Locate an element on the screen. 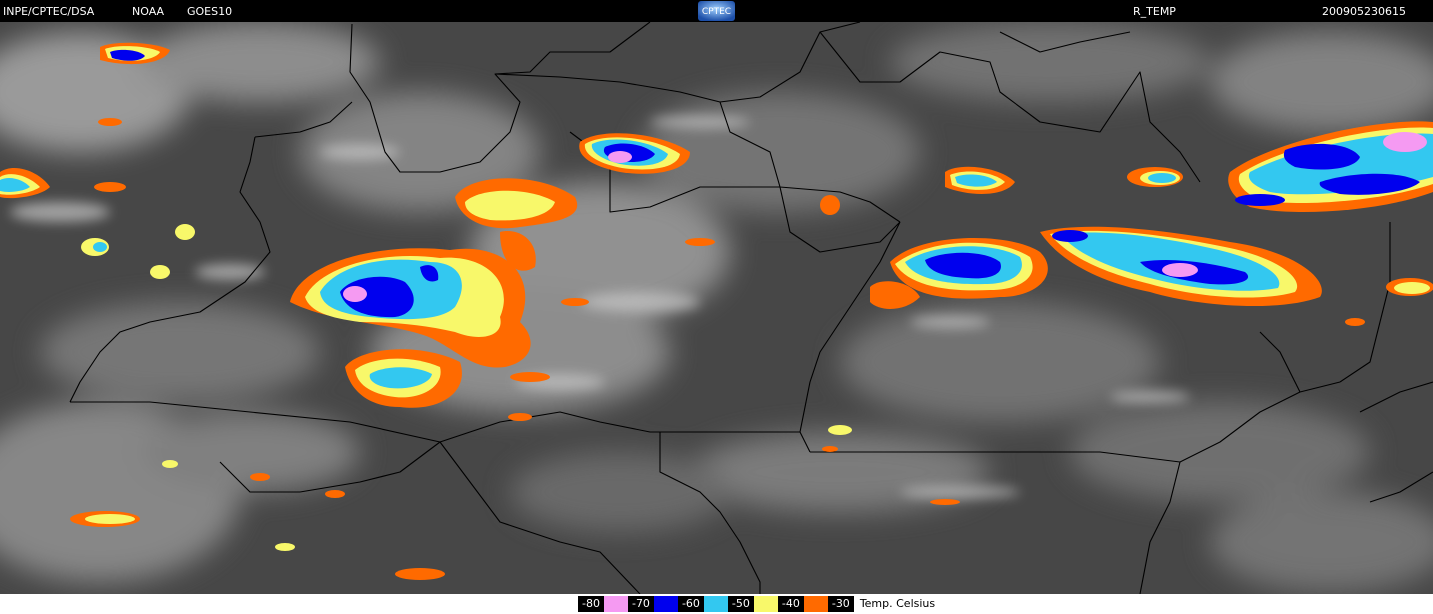 The width and height of the screenshot is (1433, 614). legend-unit: Temp. Celsius is located at coordinates (897, 603).